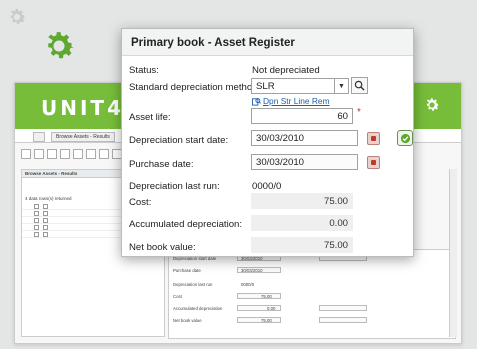 The width and height of the screenshot is (477, 349). What do you see at coordinates (39, 137) in the screenshot?
I see `tab-home-icon` at bounding box center [39, 137].